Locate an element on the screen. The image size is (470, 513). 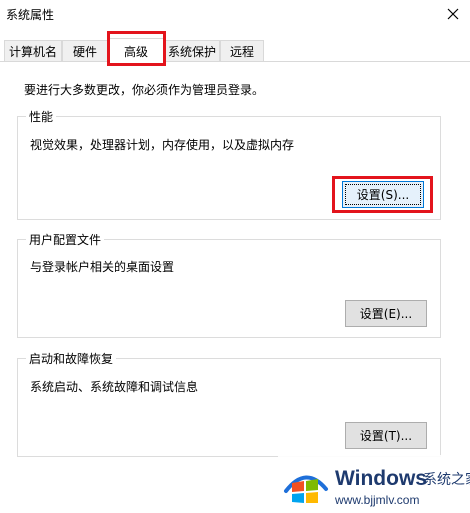
tab-remote: 远程 is located at coordinates (242, 51).